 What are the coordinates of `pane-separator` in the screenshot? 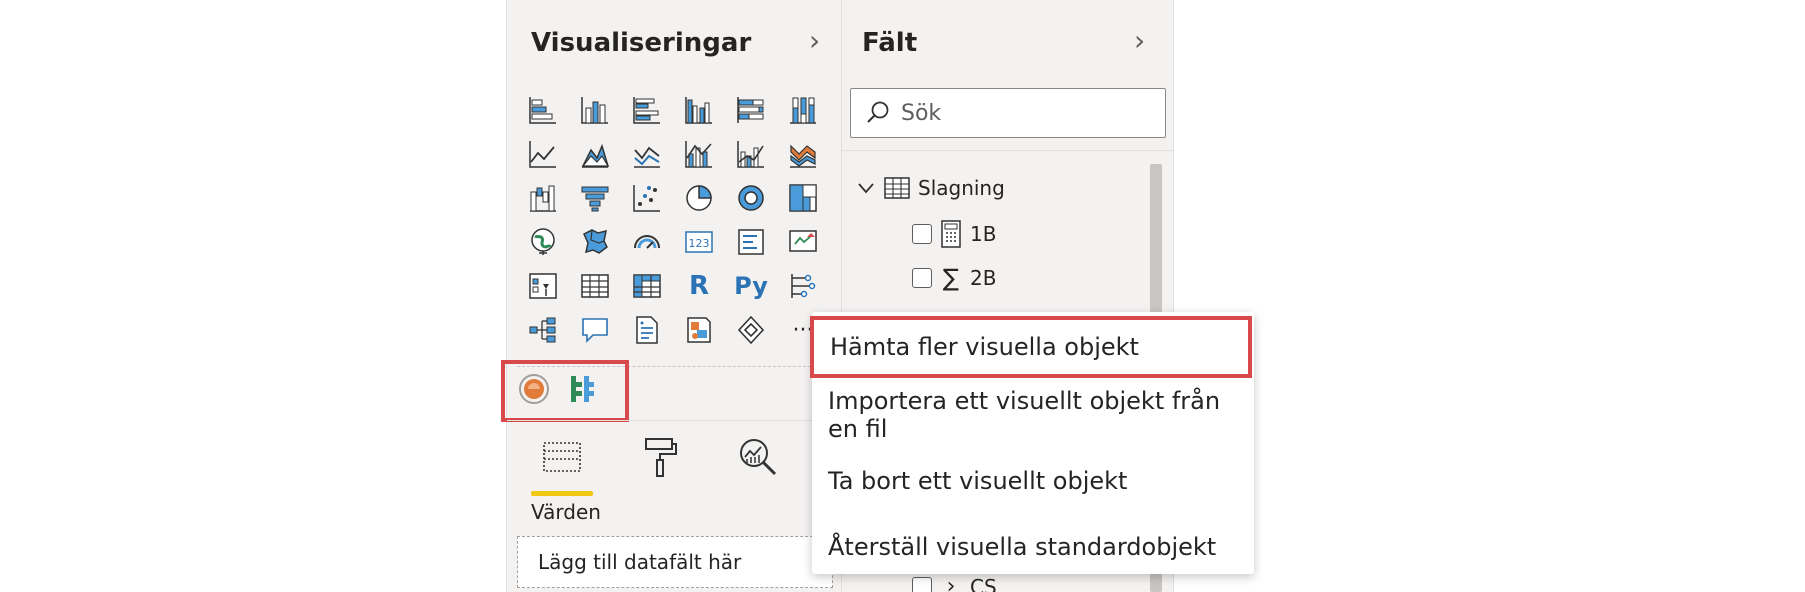 It's located at (674, 420).